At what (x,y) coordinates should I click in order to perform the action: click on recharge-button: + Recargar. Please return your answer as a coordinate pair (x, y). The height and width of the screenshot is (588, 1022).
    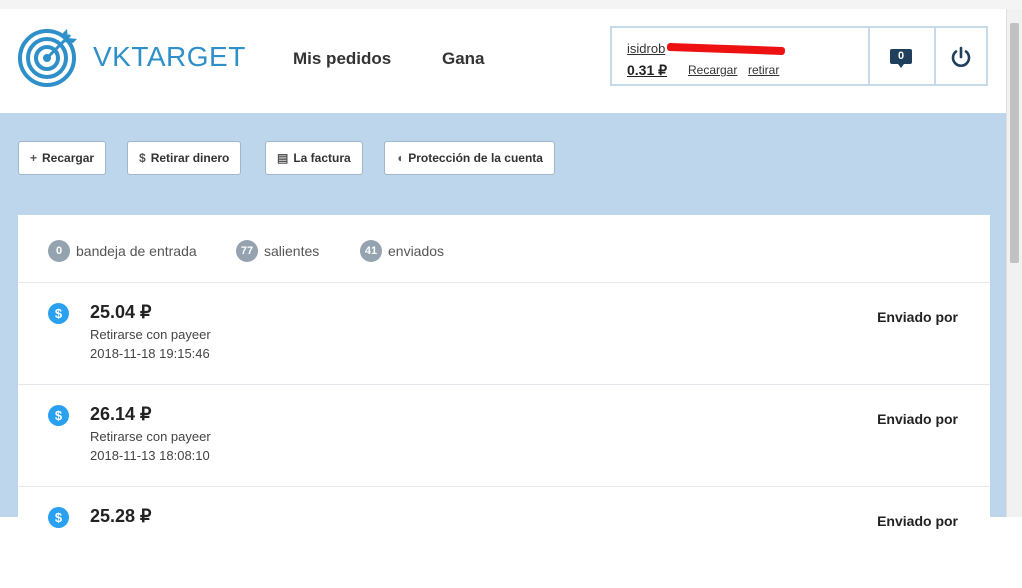
    Looking at the image, I should click on (62, 158).